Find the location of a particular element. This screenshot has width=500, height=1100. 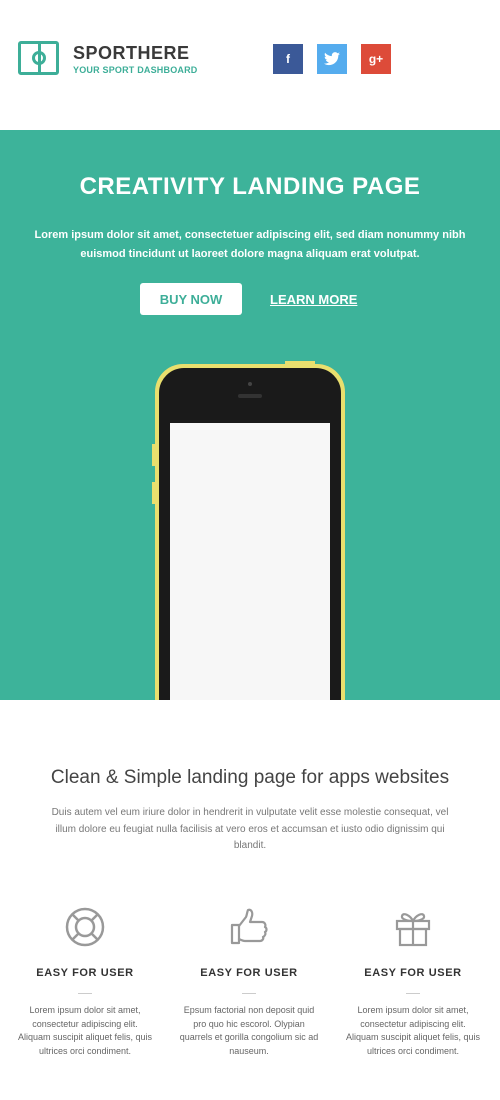

thumbs-up-icon is located at coordinates (249, 926).